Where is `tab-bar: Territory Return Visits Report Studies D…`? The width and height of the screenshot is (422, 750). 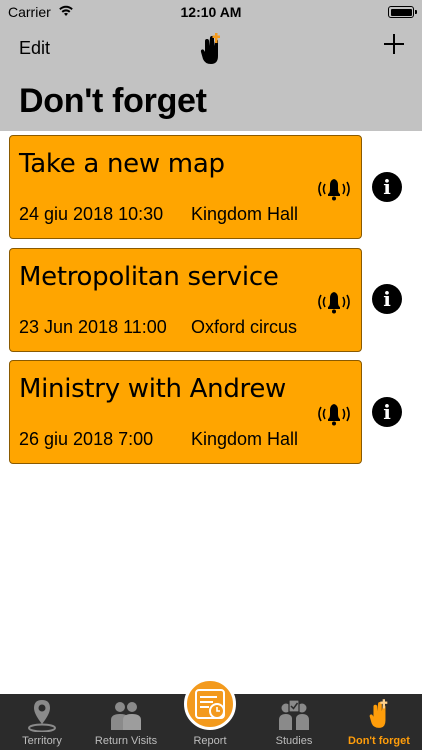
tab-bar: Territory Return Visits Report Studies D… is located at coordinates (211, 714).